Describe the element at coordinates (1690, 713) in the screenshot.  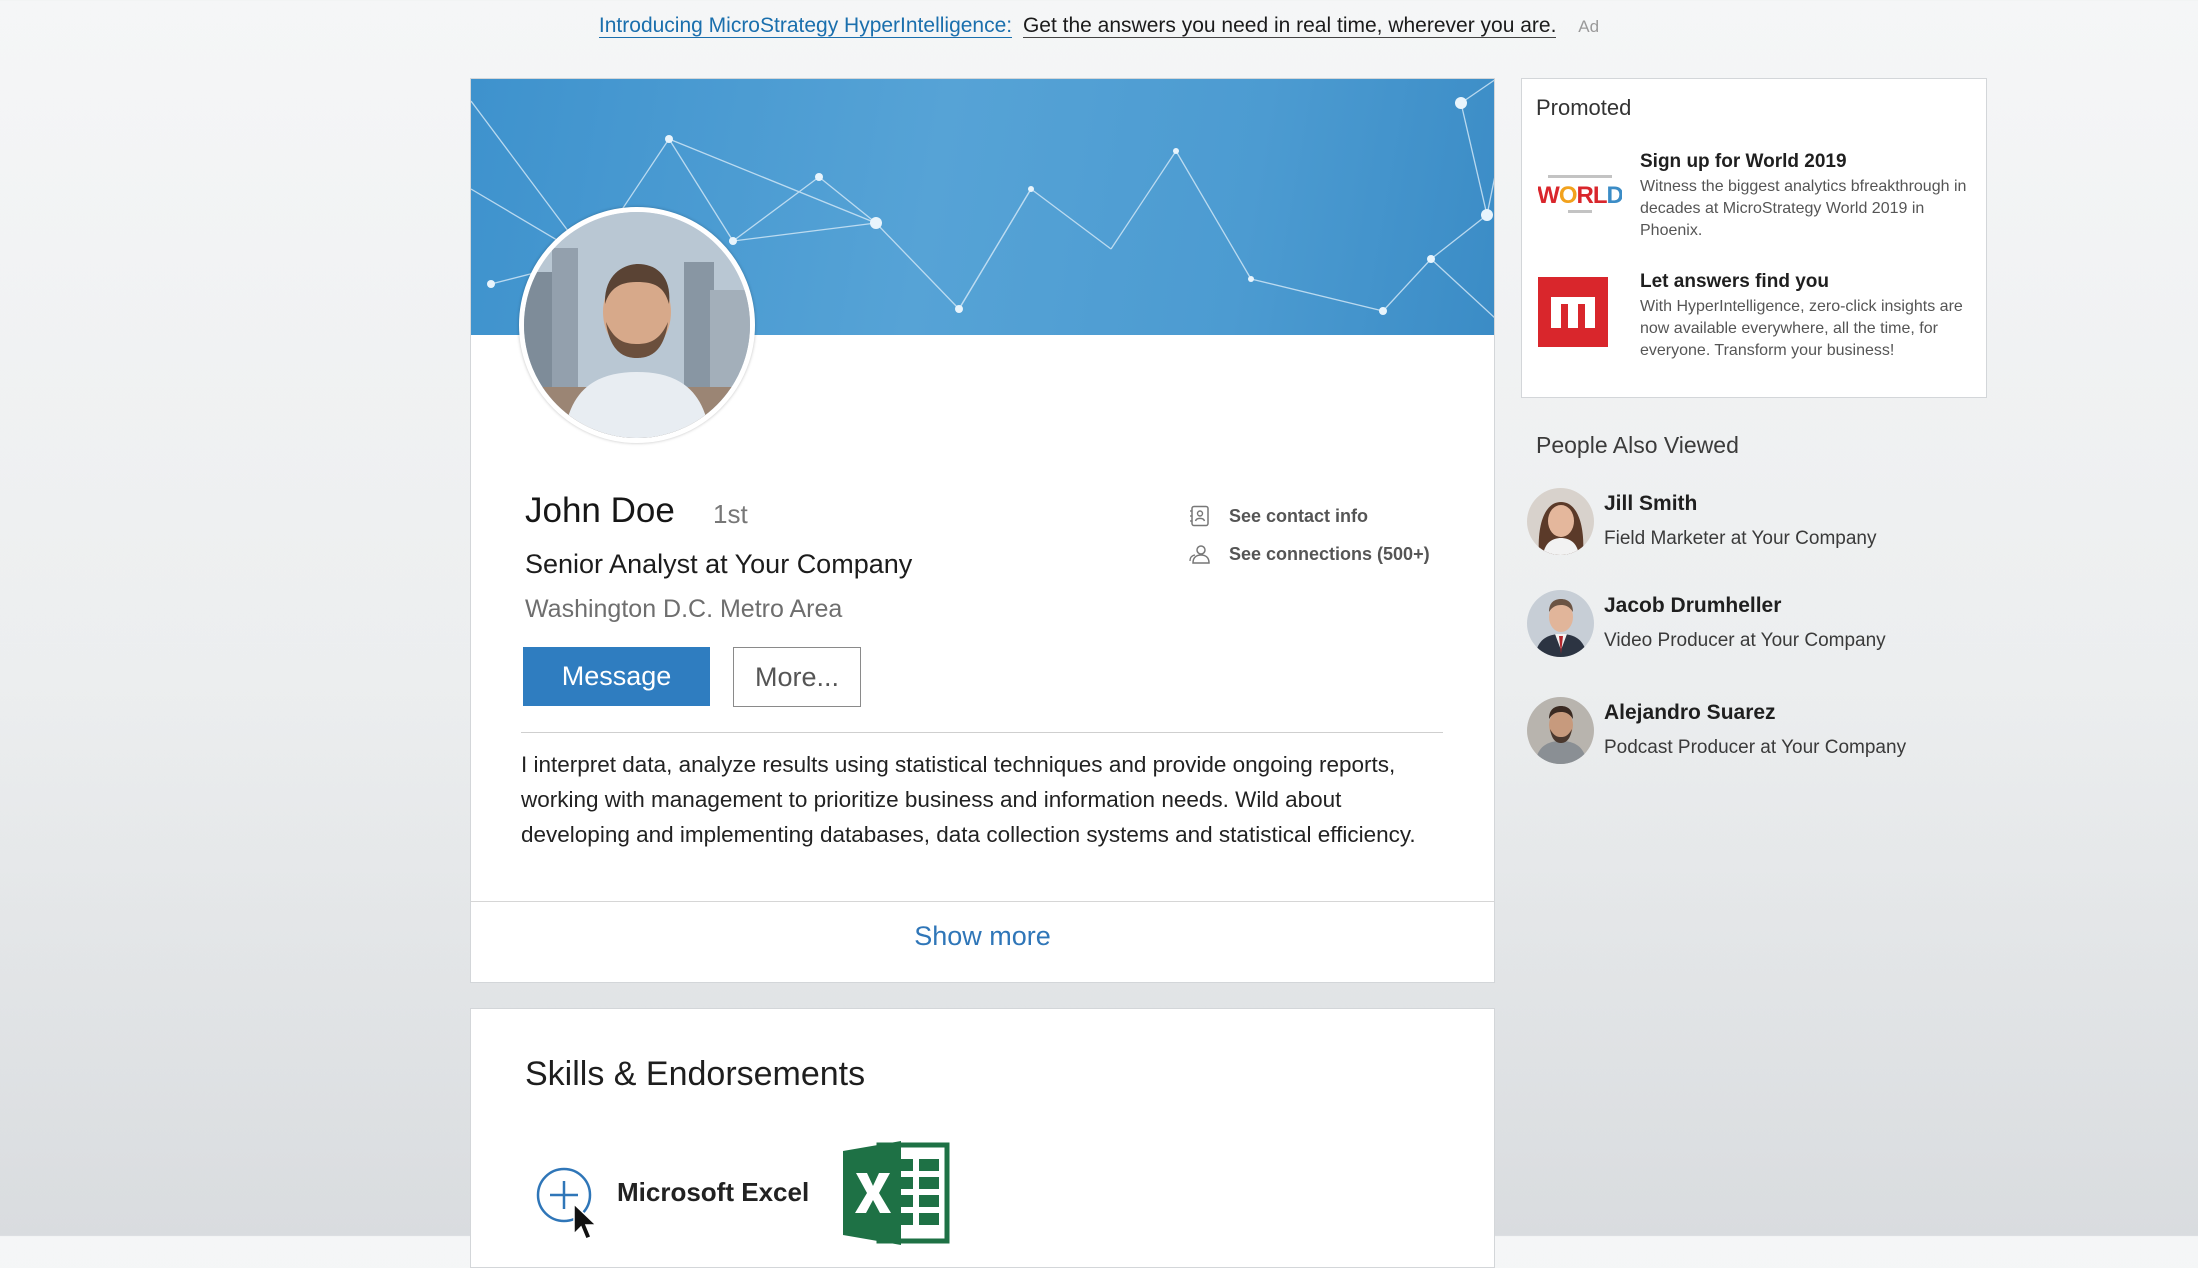
I see `person-name: Alejandro Suarez` at that location.